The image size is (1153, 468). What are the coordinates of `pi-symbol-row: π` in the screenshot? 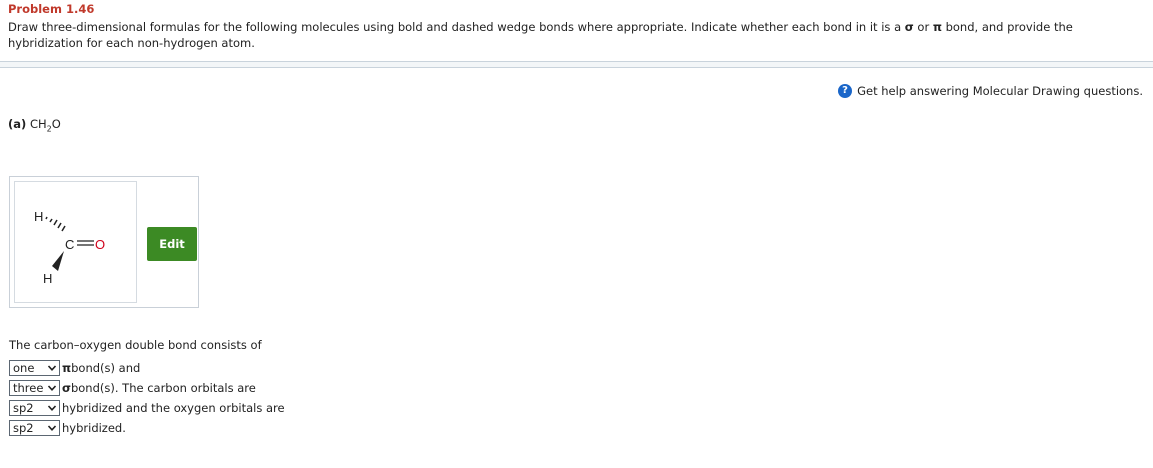 It's located at (67, 368).